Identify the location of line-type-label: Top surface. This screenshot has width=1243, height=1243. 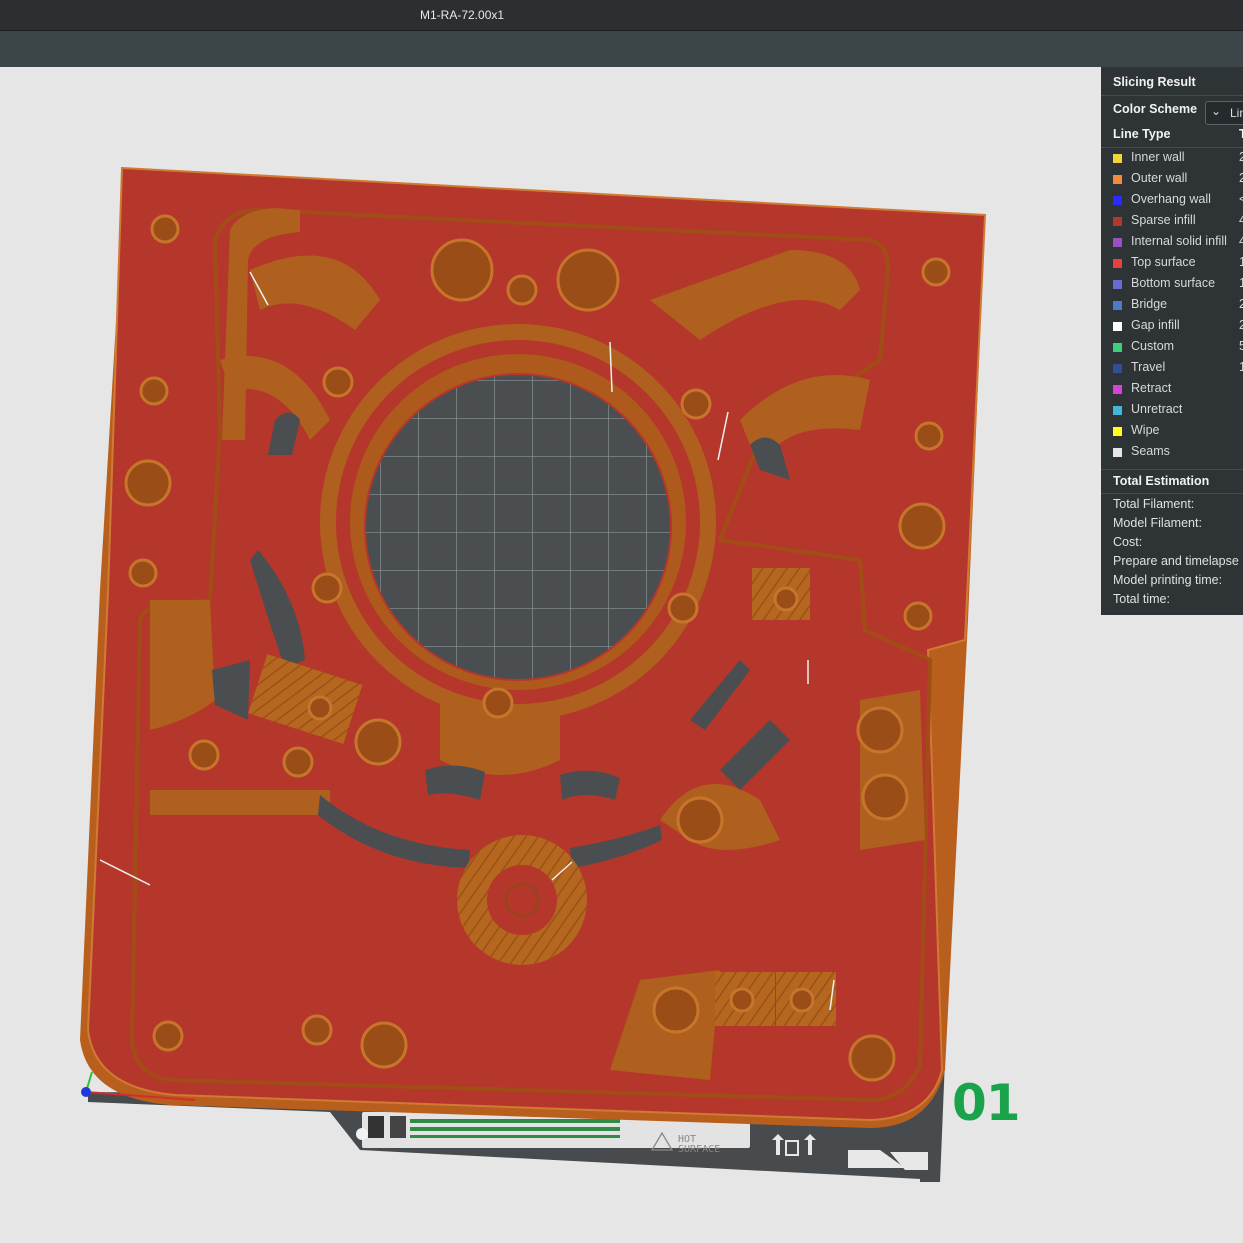
(1163, 262).